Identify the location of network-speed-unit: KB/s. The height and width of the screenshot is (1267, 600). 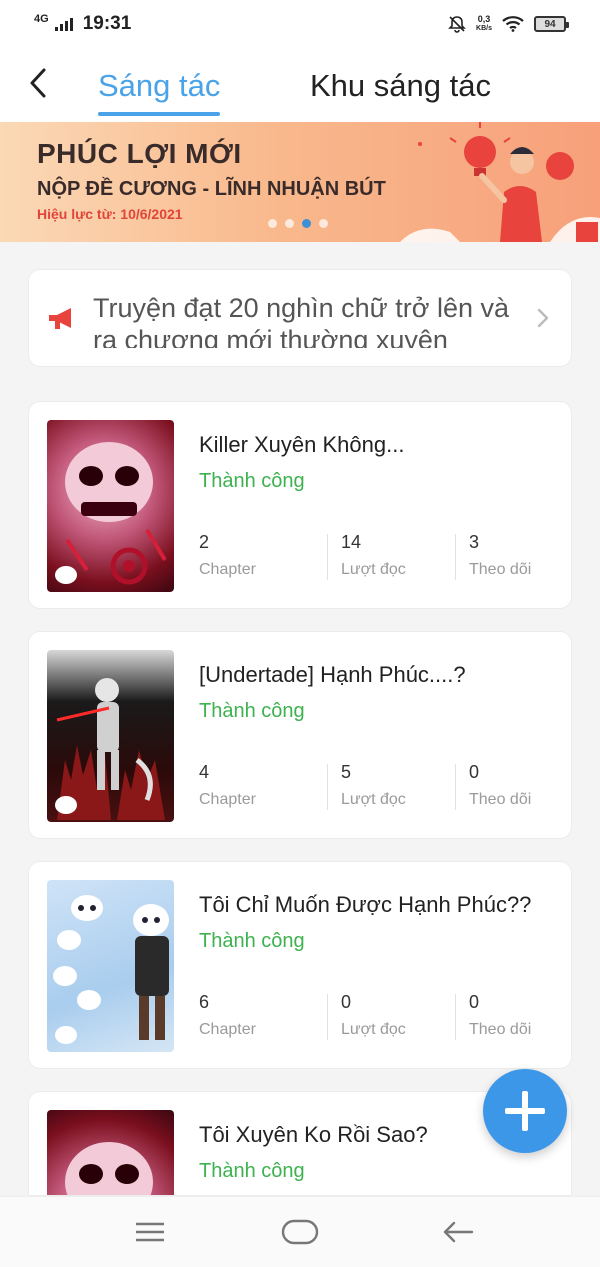
(484, 28).